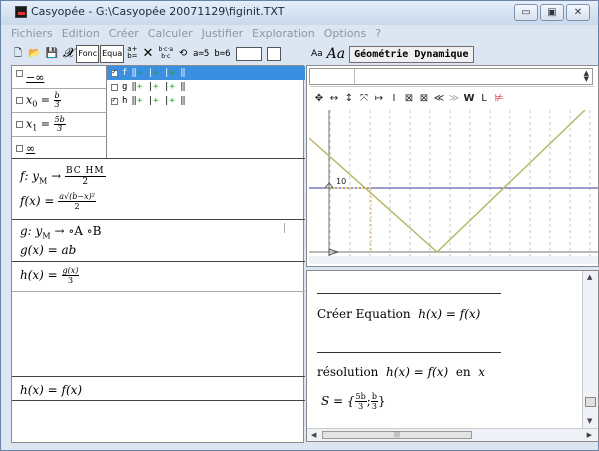 Image resolution: width=599 pixels, height=451 pixels. What do you see at coordinates (589, 421) in the screenshot?
I see `scroll-down-icon: ▼` at bounding box center [589, 421].